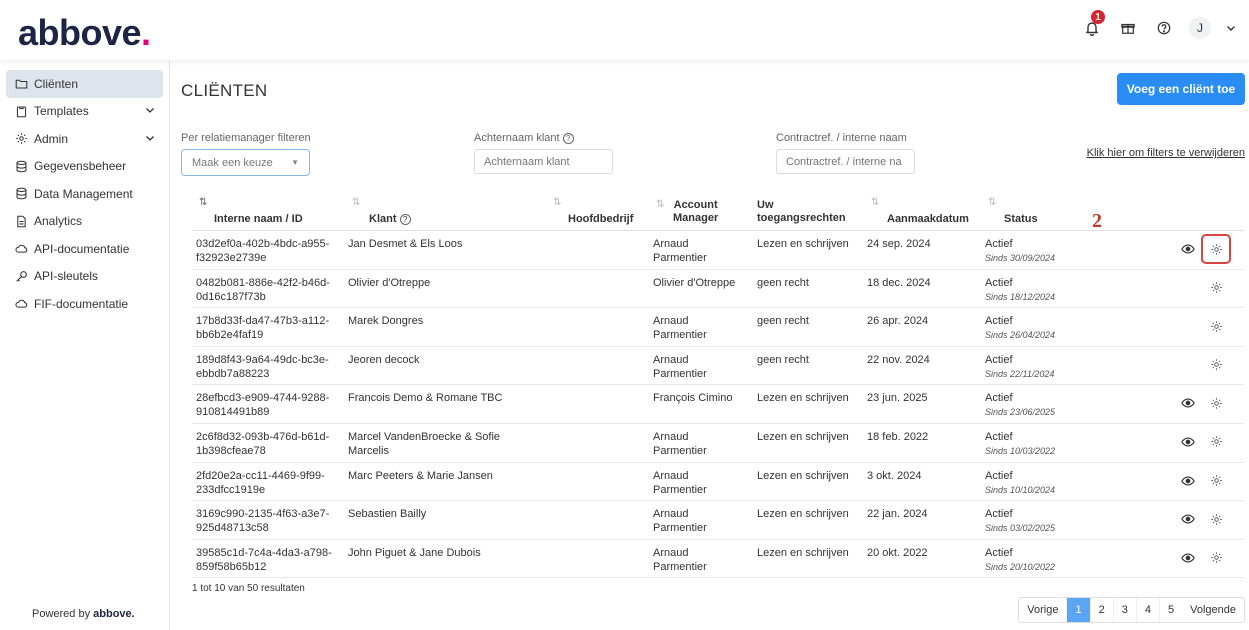  I want to click on help-icon, so click(1164, 28).